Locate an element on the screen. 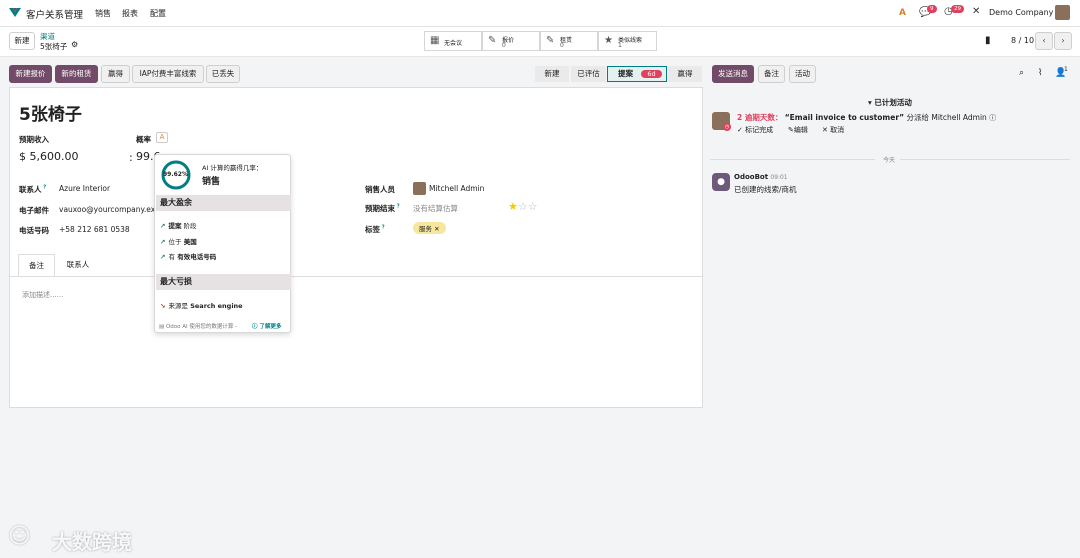 This screenshot has width=1080, height=558. stat-value: 1 is located at coordinates (620, 45).